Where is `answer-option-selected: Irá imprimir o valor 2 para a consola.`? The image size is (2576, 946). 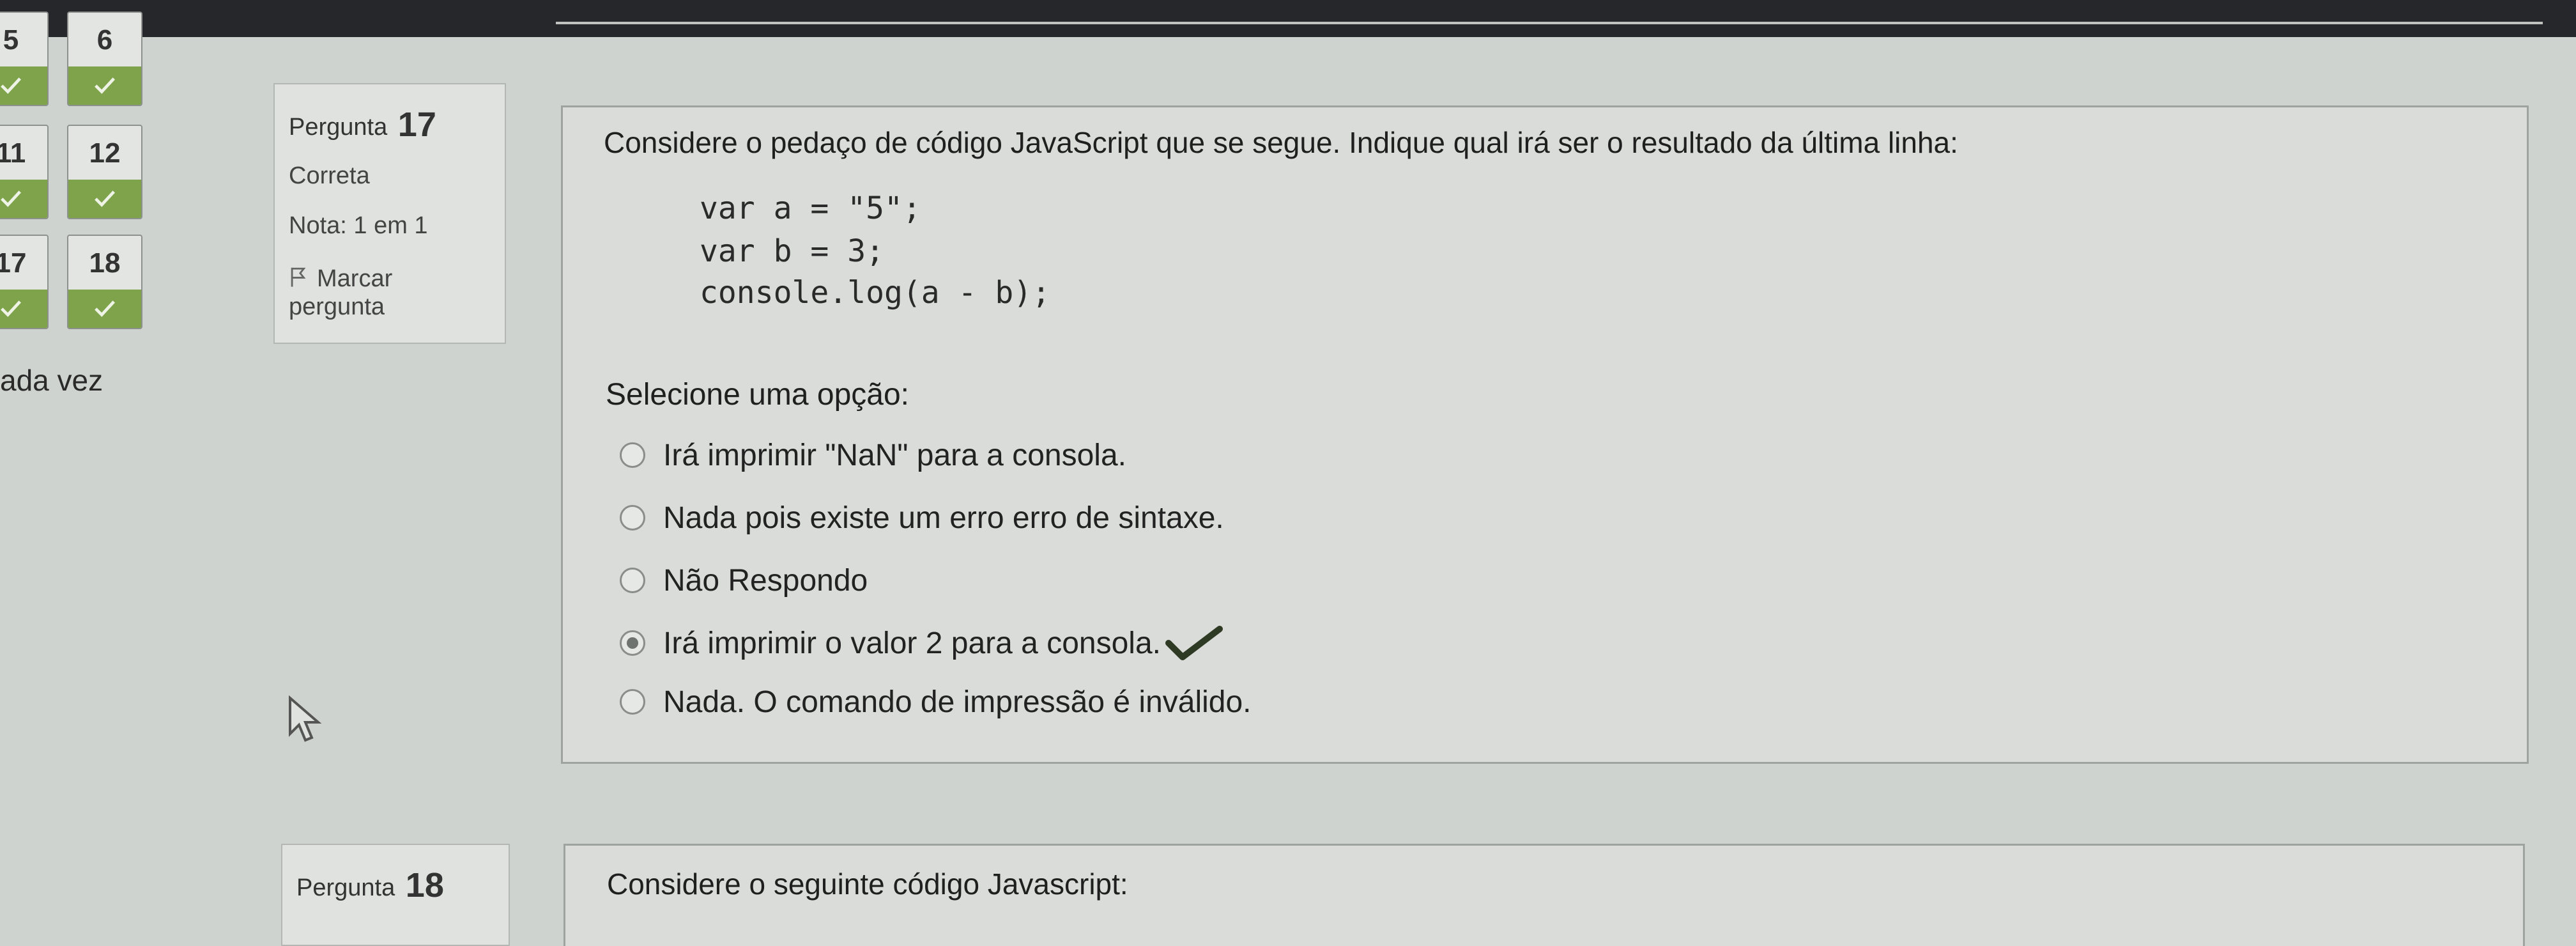 answer-option-selected: Irá imprimir o valor 2 para a consola. is located at coordinates (921, 643).